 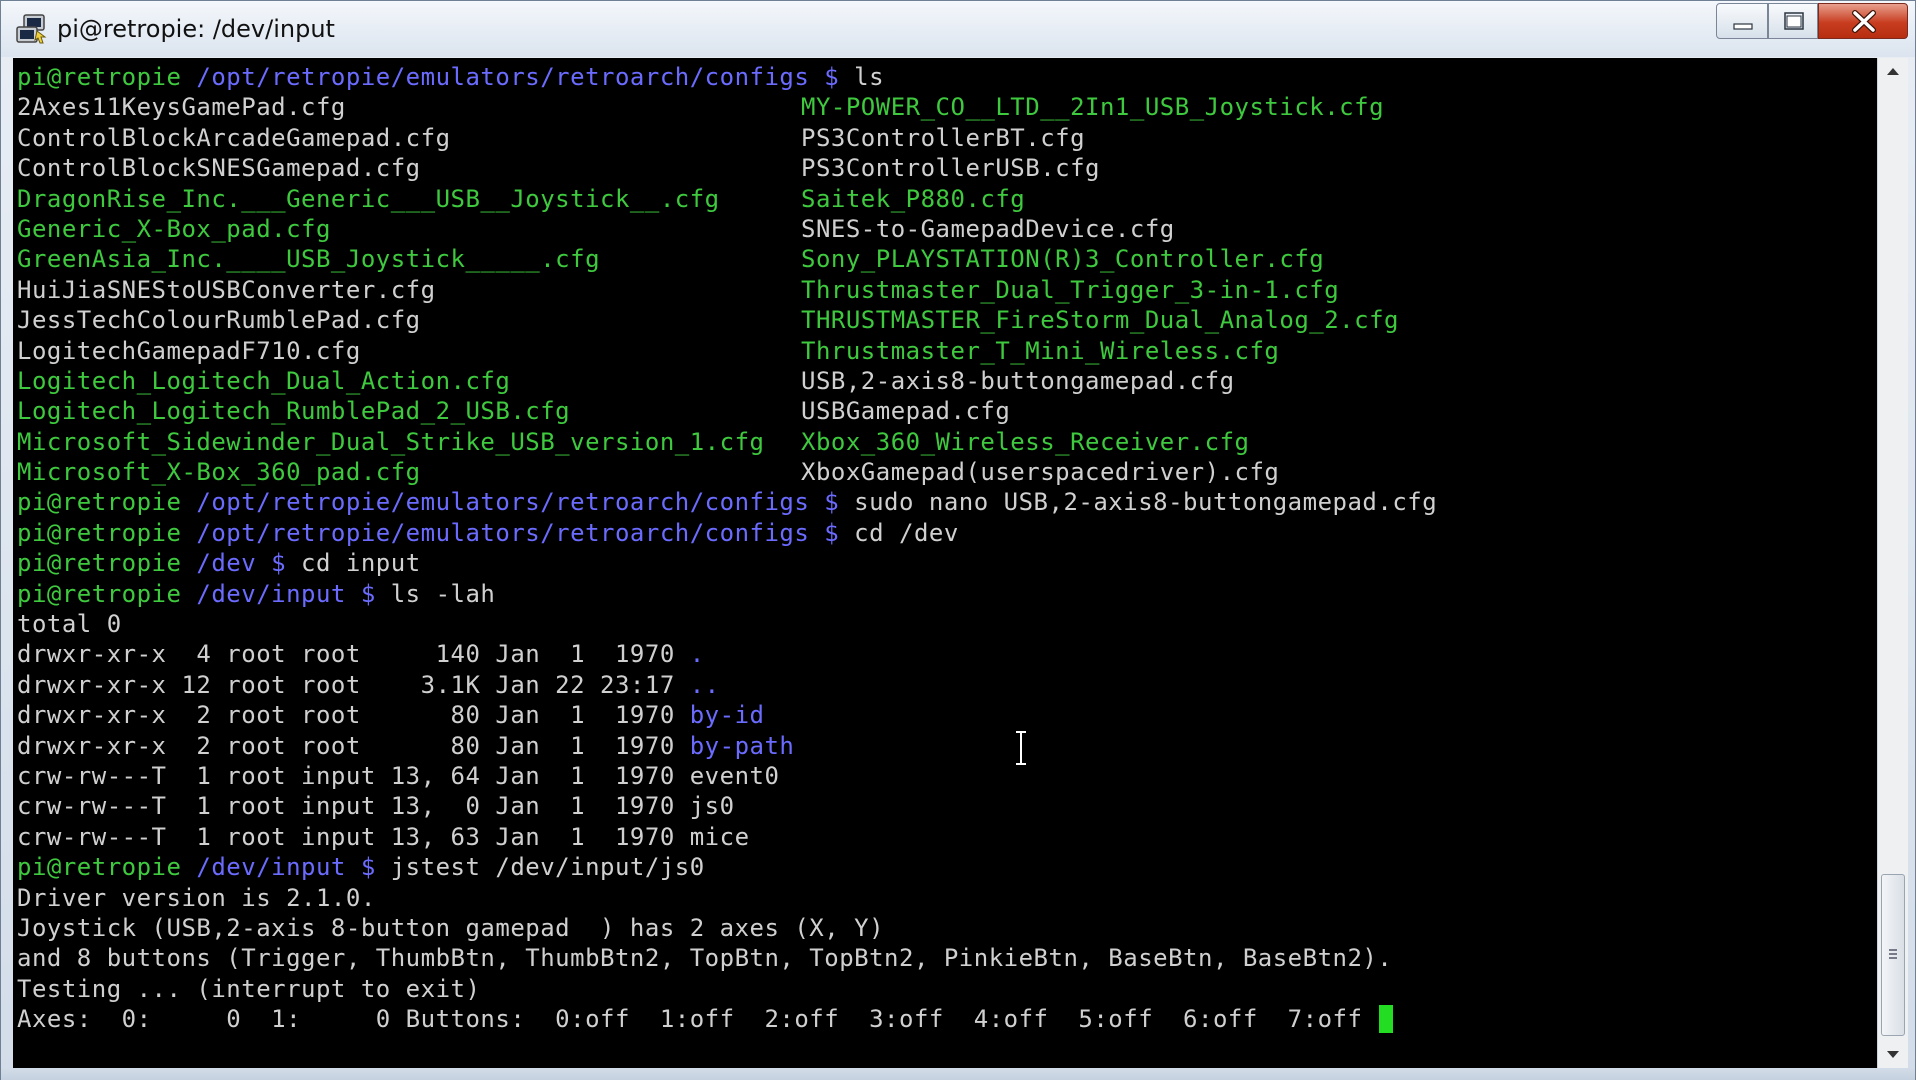 What do you see at coordinates (906, 411) in the screenshot?
I see `file-list-entry: USBGamepad.cfg` at bounding box center [906, 411].